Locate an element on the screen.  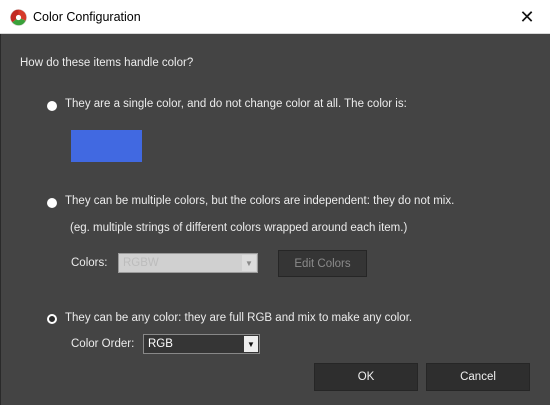
app-logo-icon is located at coordinates (18, 17).